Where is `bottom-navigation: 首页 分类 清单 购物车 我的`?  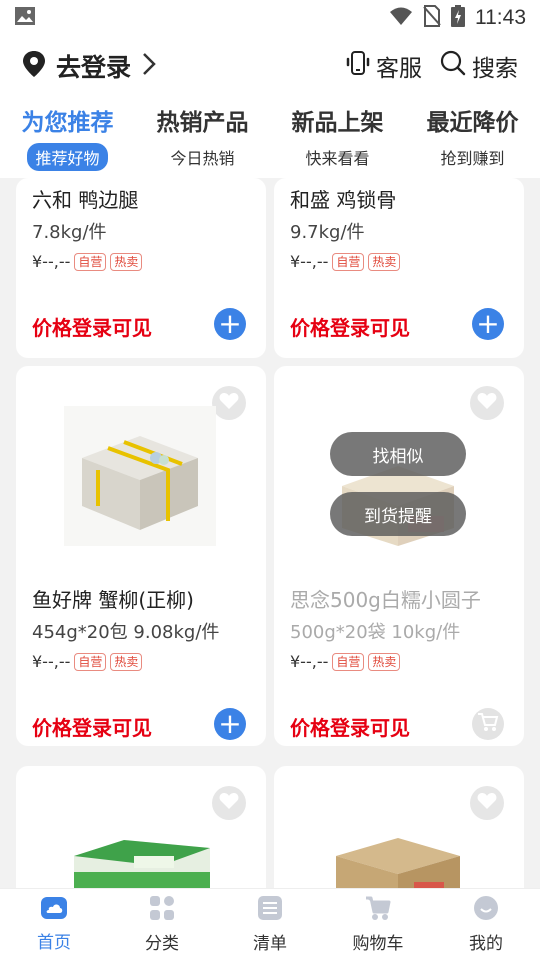
bottom-navigation: 首页 分类 清单 购物车 我的 is located at coordinates (270, 924).